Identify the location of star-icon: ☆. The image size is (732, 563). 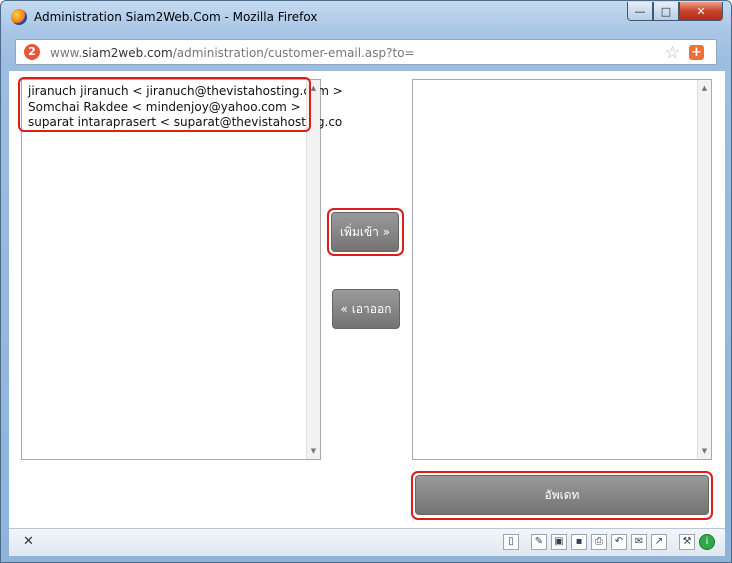
(672, 53).